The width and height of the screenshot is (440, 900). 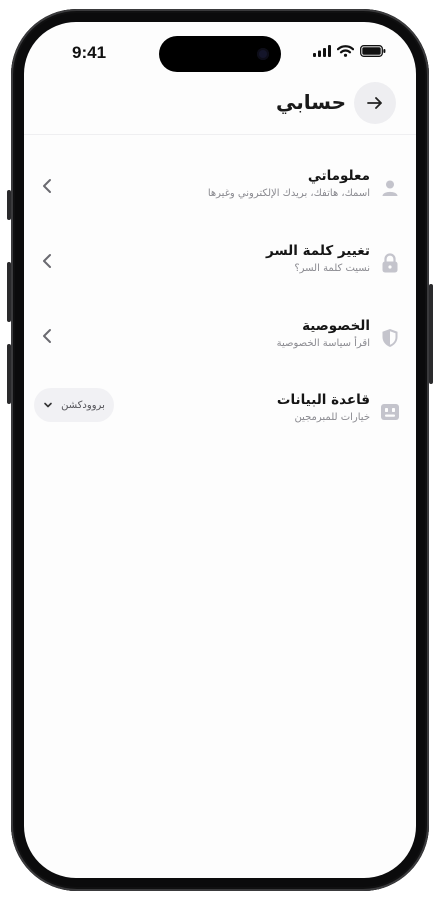 What do you see at coordinates (390, 338) in the screenshot?
I see `shield-icon` at bounding box center [390, 338].